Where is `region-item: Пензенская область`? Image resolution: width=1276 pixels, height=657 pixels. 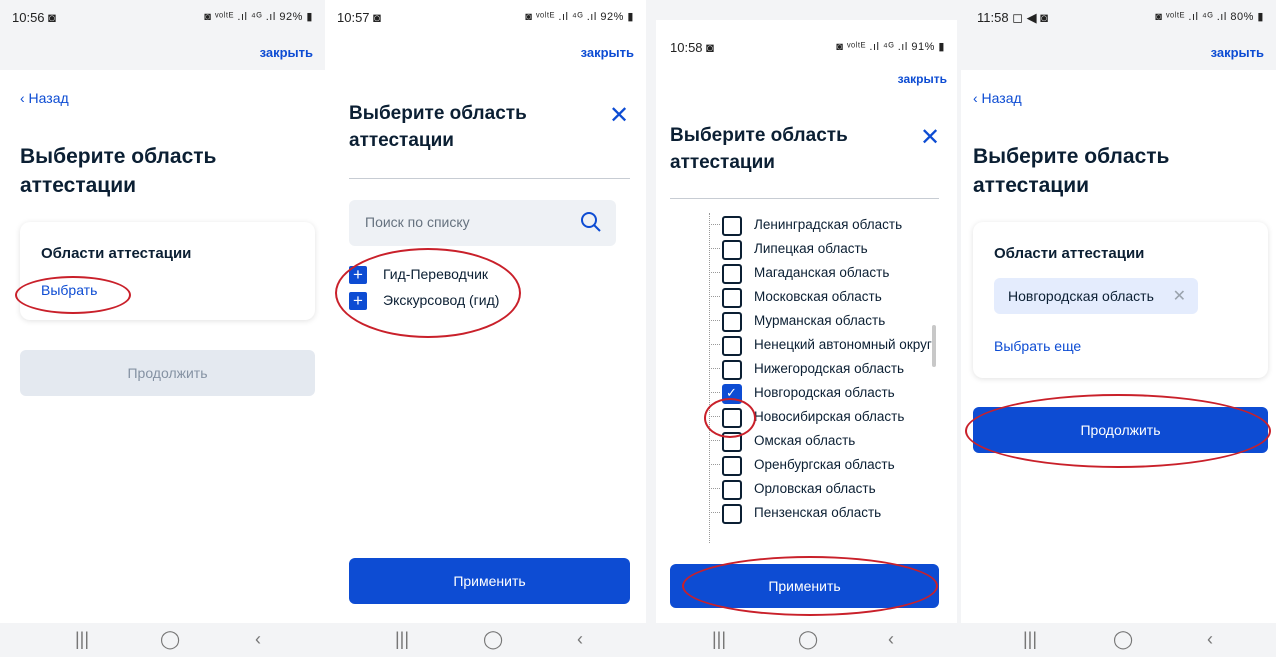
region-item: Пензенская область is located at coordinates (816, 513).